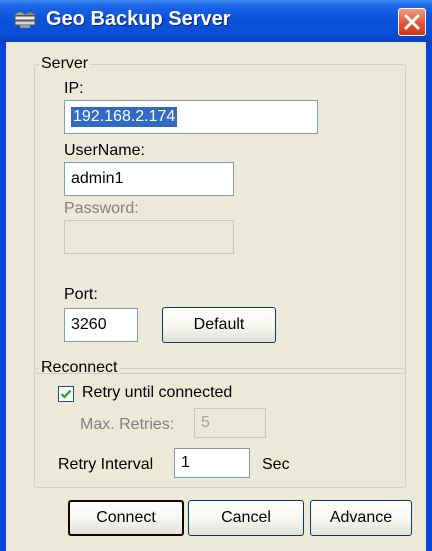 Image resolution: width=432 pixels, height=551 pixels. Describe the element at coordinates (212, 463) in the screenshot. I see `retry-interval-input: 1` at that location.